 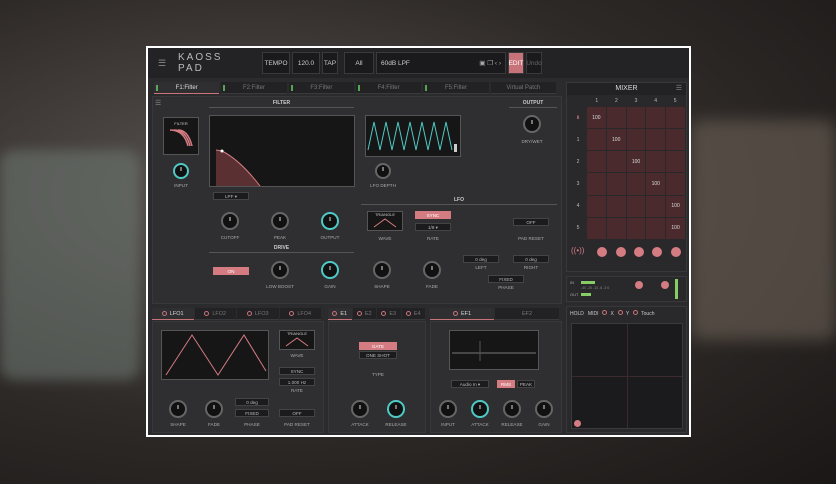 What do you see at coordinates (181, 136) in the screenshot?
I see `filter-type-button: FILTER` at bounding box center [181, 136].